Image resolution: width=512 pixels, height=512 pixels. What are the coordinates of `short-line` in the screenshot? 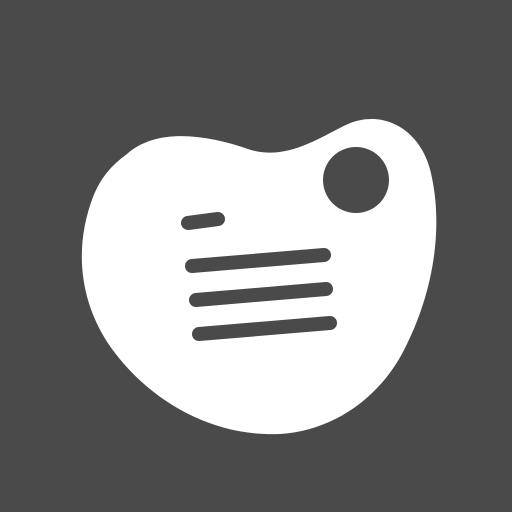 It's located at (203, 221).